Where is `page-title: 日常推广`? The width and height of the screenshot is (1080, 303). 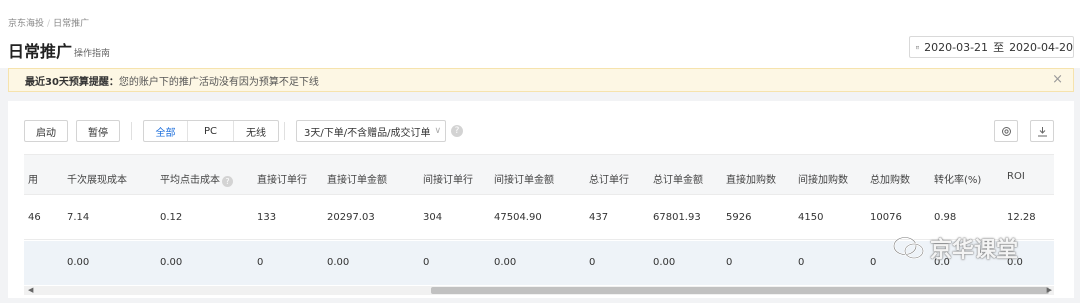
page-title: 日常推广 is located at coordinates (40, 51).